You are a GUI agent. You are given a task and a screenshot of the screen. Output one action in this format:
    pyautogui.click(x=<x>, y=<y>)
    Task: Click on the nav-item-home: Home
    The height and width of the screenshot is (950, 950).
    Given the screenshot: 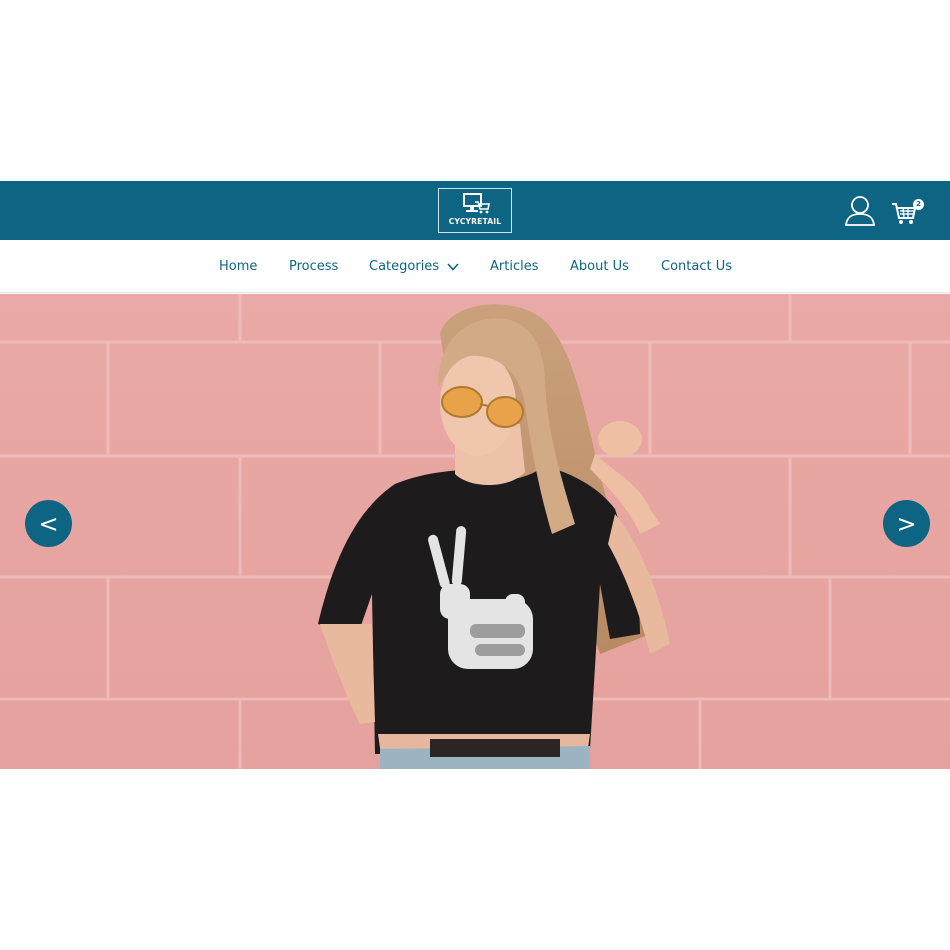 What is the action you would take?
    pyautogui.click(x=238, y=266)
    